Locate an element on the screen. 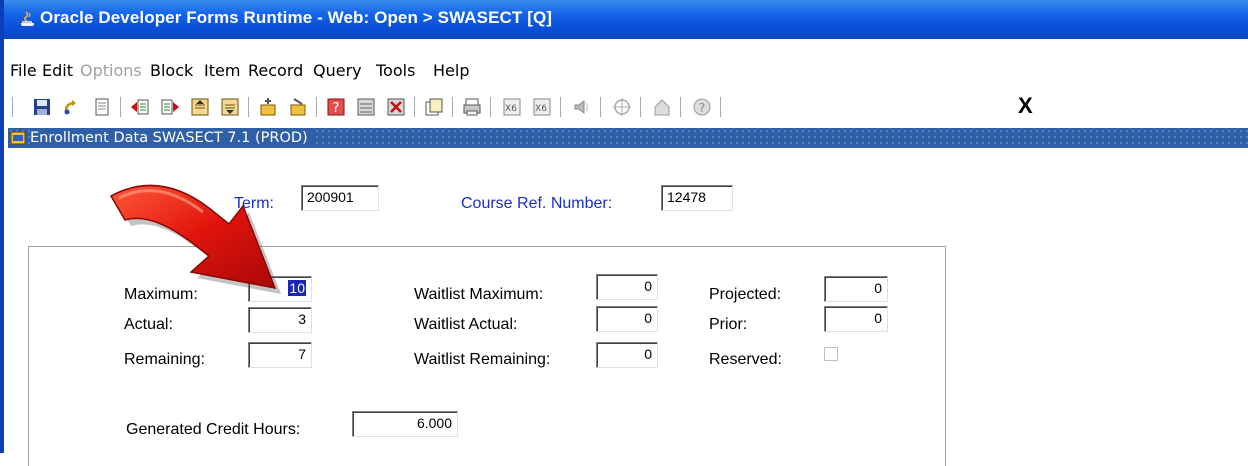  projected-field: 0 is located at coordinates (856, 289).